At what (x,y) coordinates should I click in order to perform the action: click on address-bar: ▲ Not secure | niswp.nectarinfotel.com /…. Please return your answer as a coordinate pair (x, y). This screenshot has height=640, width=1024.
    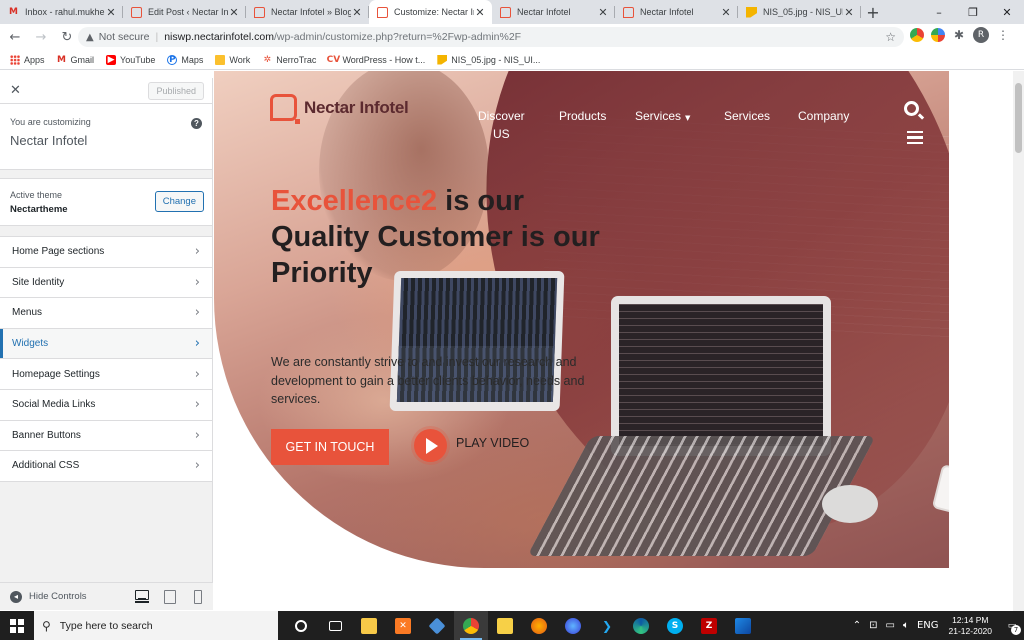
    Looking at the image, I should click on (491, 37).